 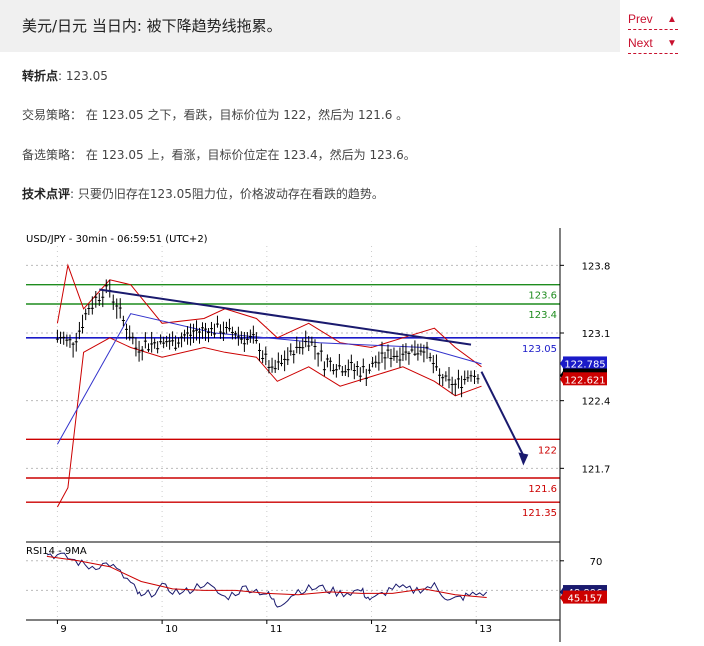 What do you see at coordinates (542, 489) in the screenshot?
I see `level-label-support: 121.6` at bounding box center [542, 489].